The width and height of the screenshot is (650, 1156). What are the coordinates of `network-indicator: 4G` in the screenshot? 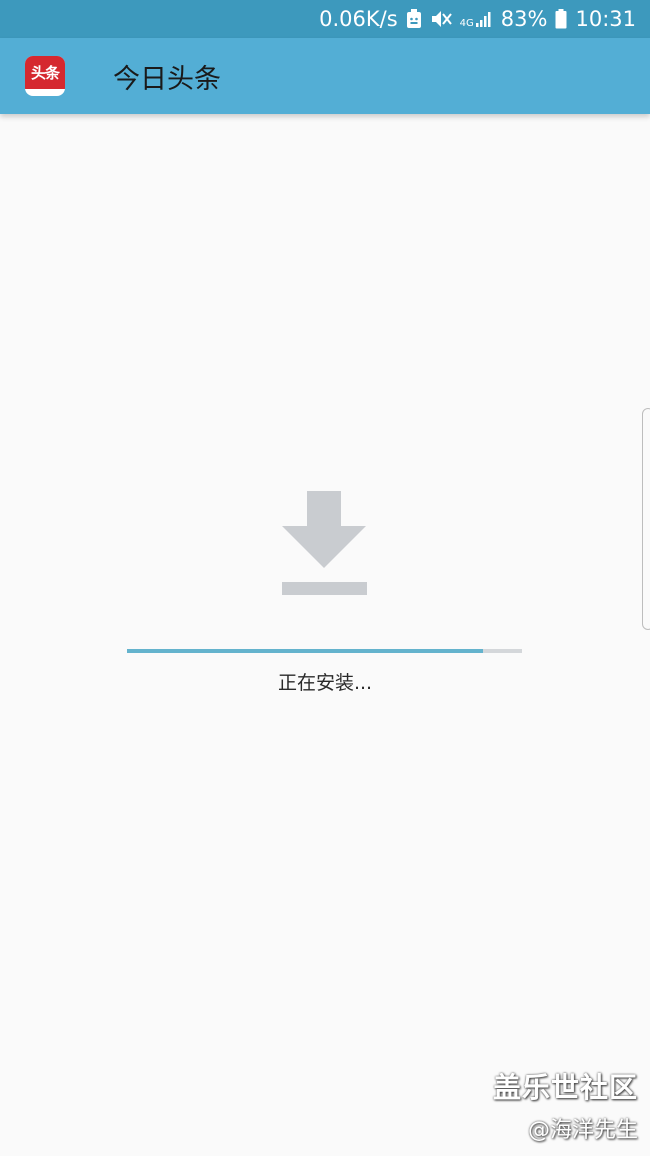 It's located at (476, 19).